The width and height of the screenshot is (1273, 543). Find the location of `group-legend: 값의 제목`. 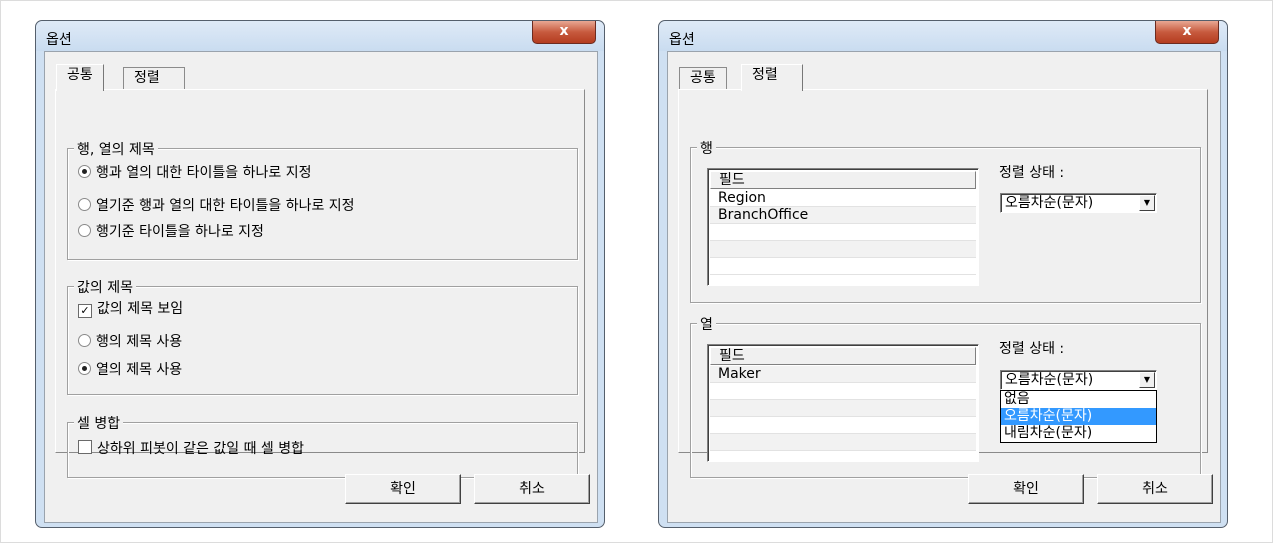

group-legend: 값의 제목 is located at coordinates (105, 287).